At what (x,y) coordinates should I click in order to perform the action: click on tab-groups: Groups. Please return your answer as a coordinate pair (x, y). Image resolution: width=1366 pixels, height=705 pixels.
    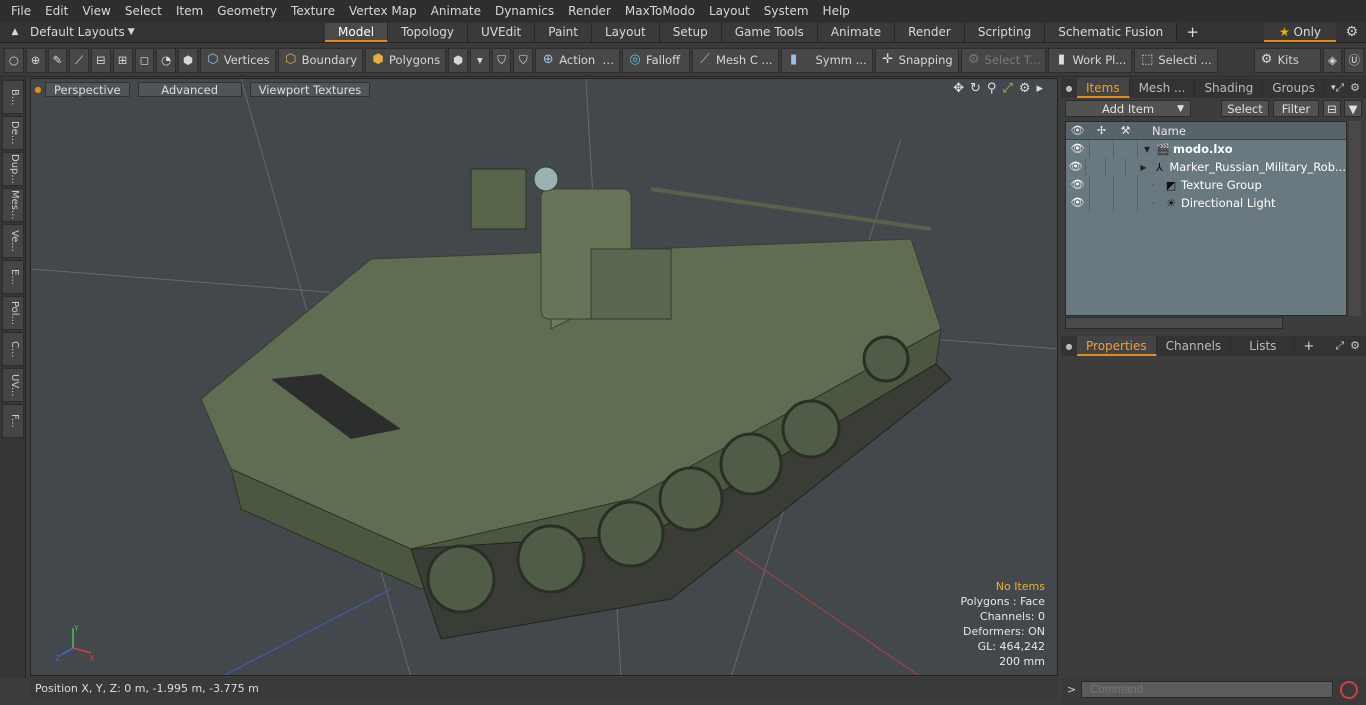
    Looking at the image, I should click on (1294, 88).